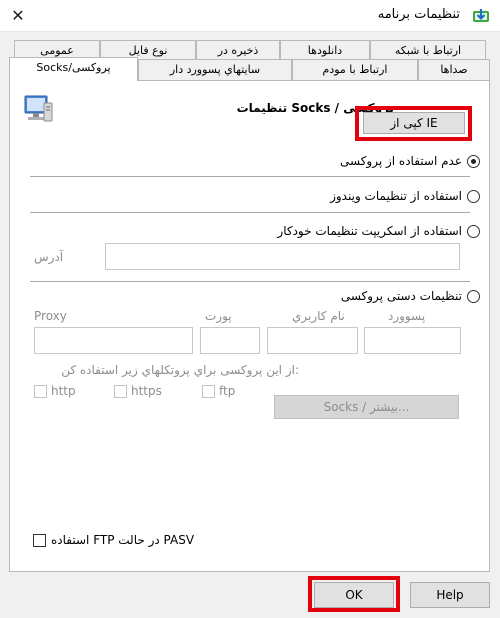  Describe the element at coordinates (39, 540) in the screenshot. I see `pasv-checkbox-box` at that location.